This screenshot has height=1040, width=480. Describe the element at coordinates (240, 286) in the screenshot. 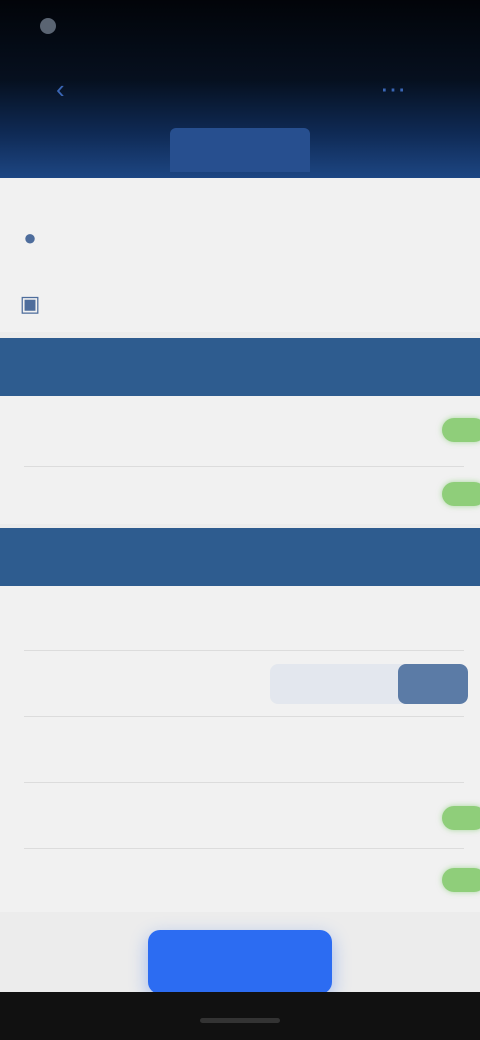

I see `list-item: ▣` at that location.